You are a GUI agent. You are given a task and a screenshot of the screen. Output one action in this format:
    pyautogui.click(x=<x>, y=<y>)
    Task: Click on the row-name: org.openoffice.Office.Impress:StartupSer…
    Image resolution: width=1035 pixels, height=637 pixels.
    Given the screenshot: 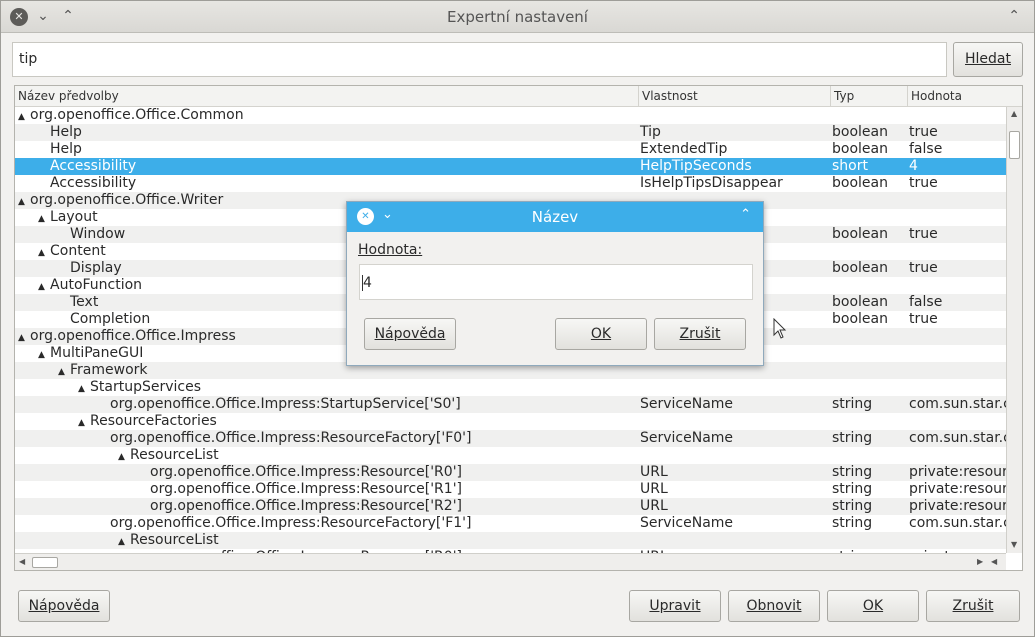 What is the action you would take?
    pyautogui.click(x=279, y=404)
    